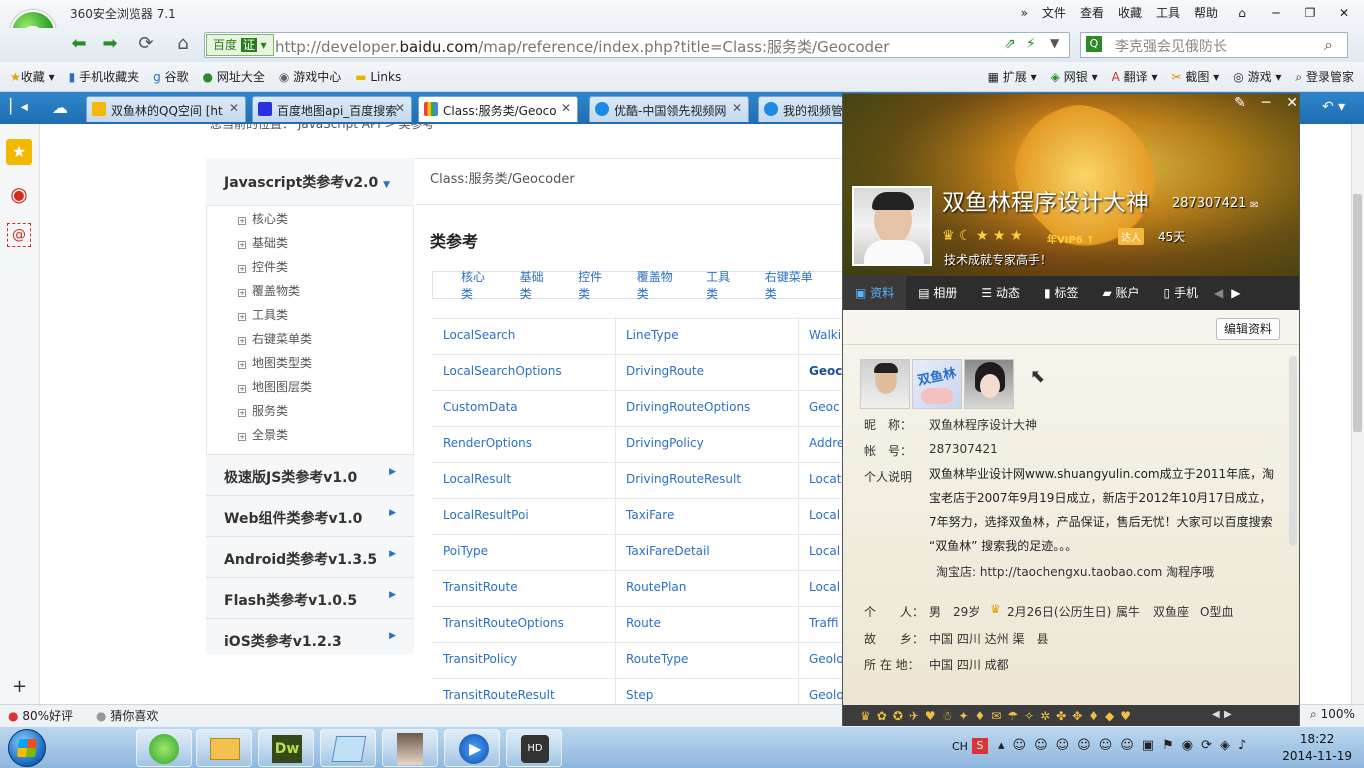  I want to click on ime-s-icon: S, so click(980, 746).